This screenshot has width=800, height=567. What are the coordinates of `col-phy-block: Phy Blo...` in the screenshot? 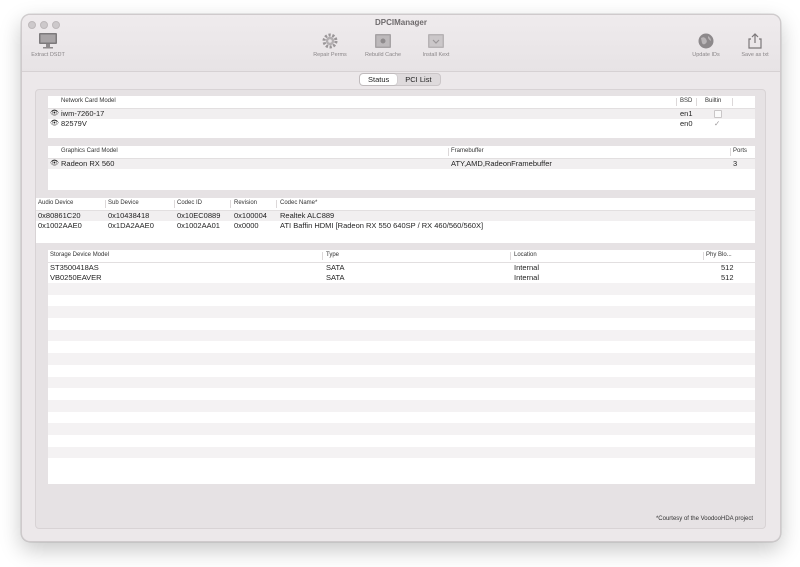 It's located at (719, 255).